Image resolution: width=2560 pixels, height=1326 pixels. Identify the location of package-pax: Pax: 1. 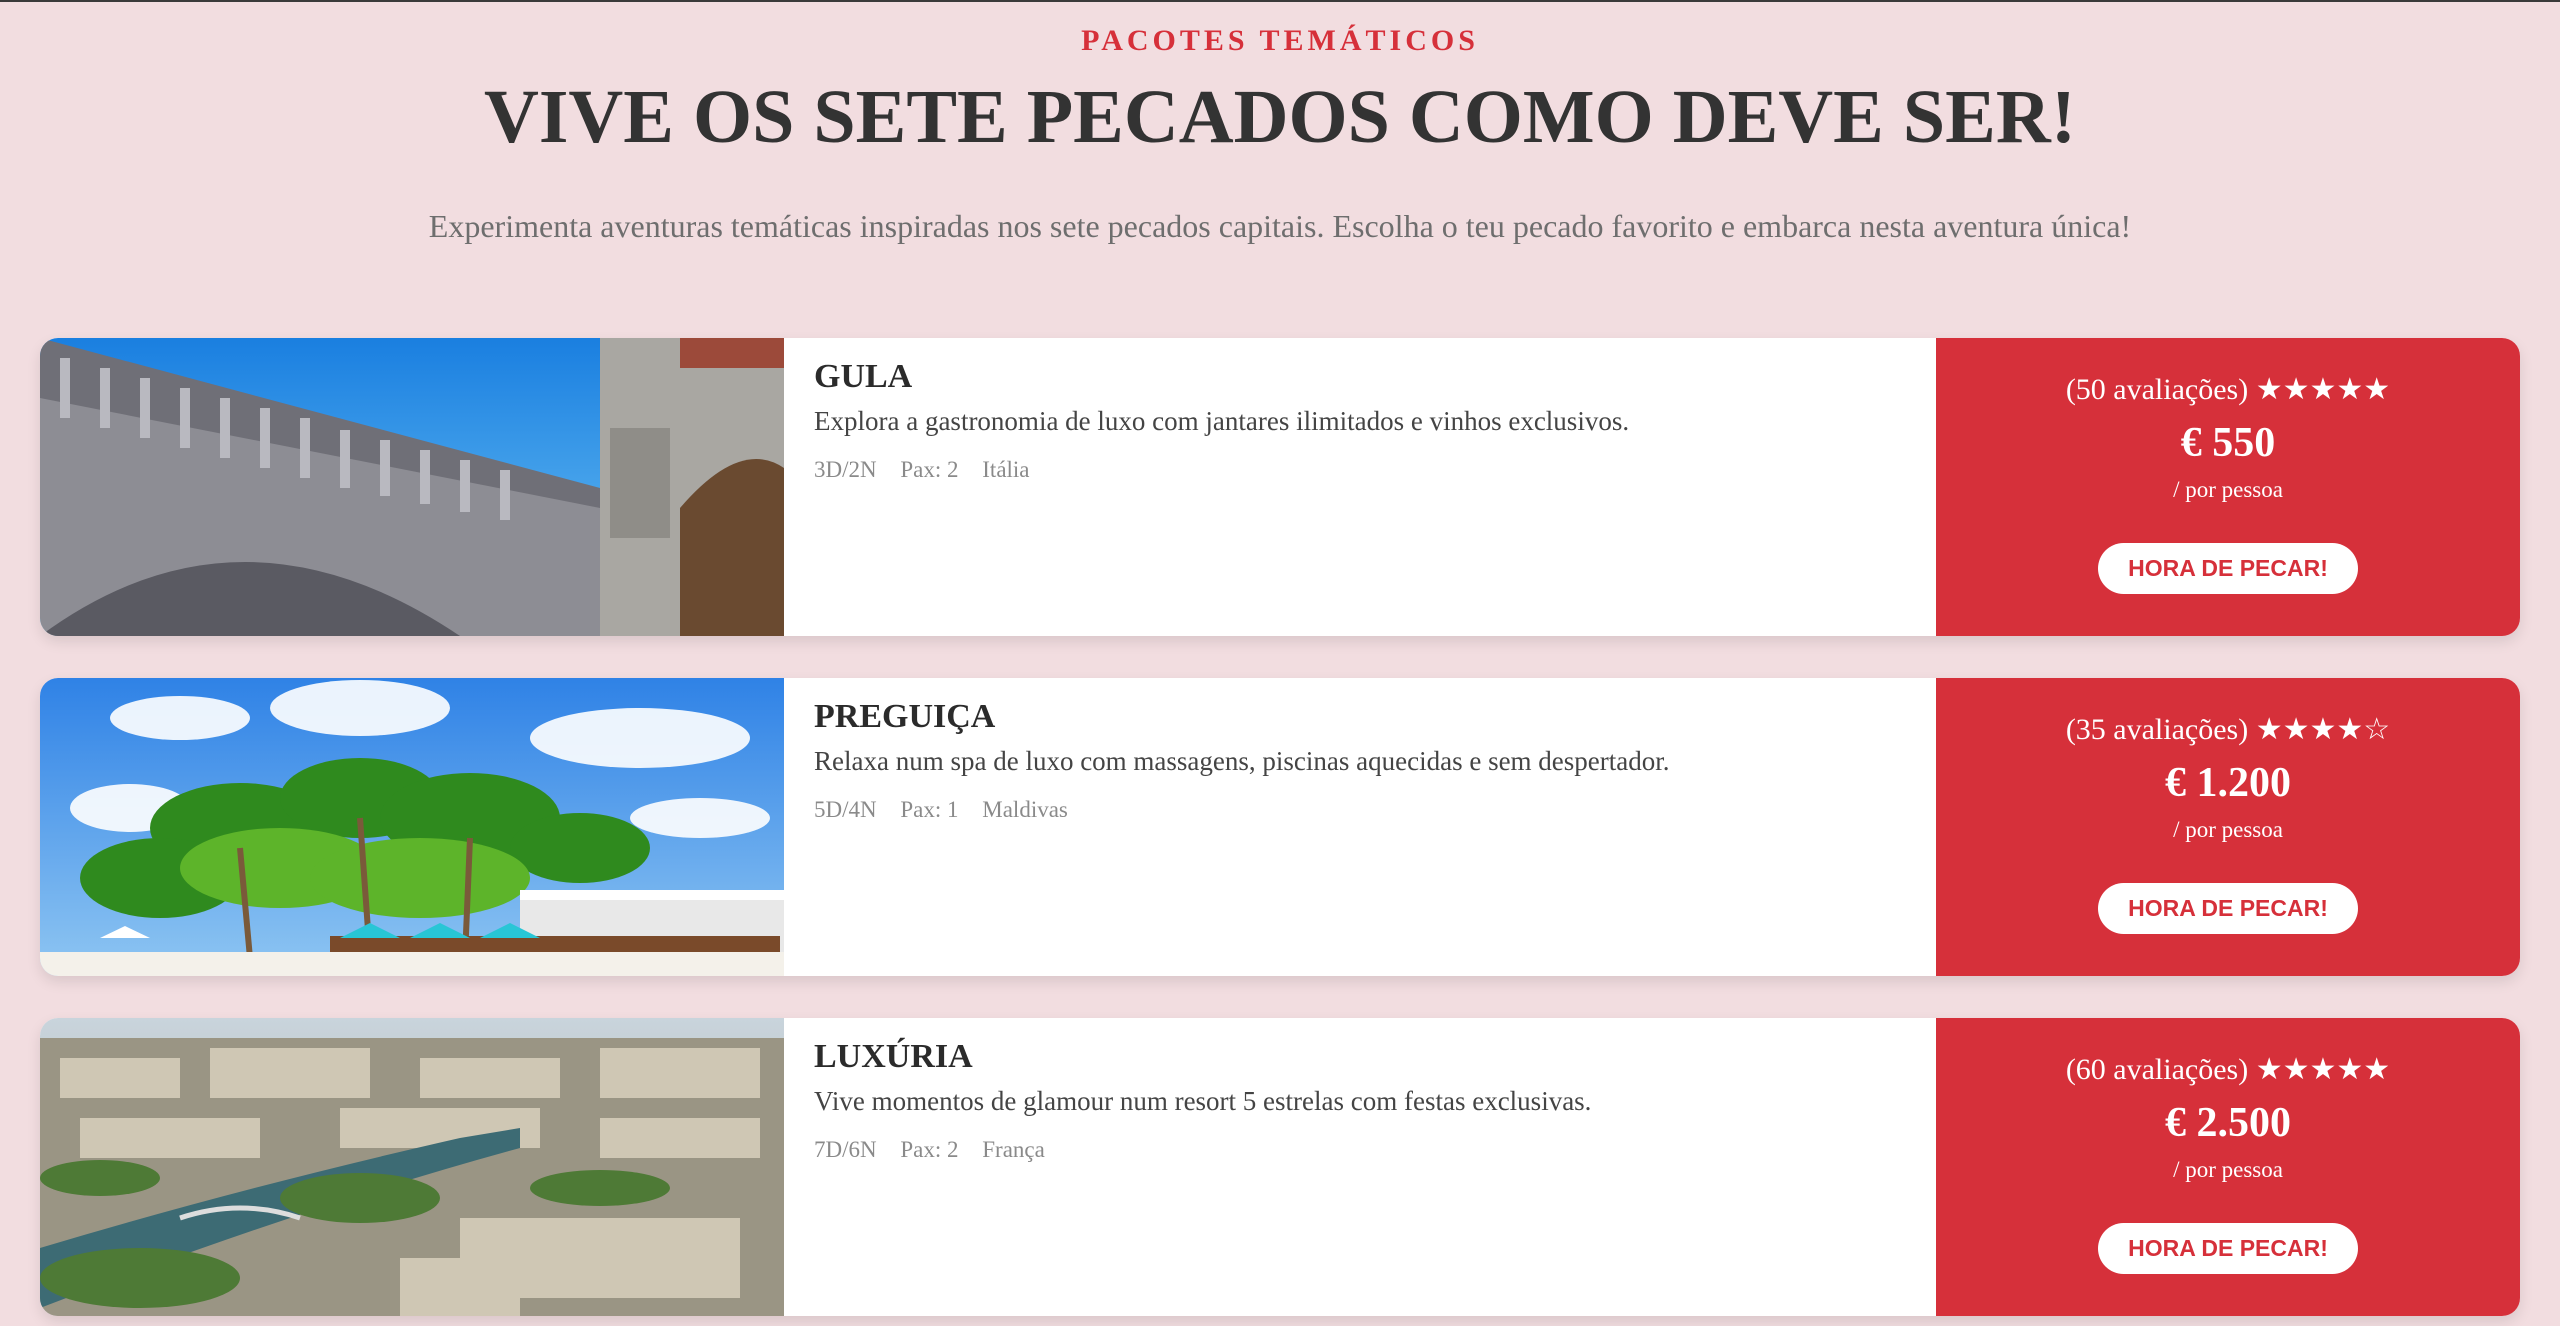
(929, 809).